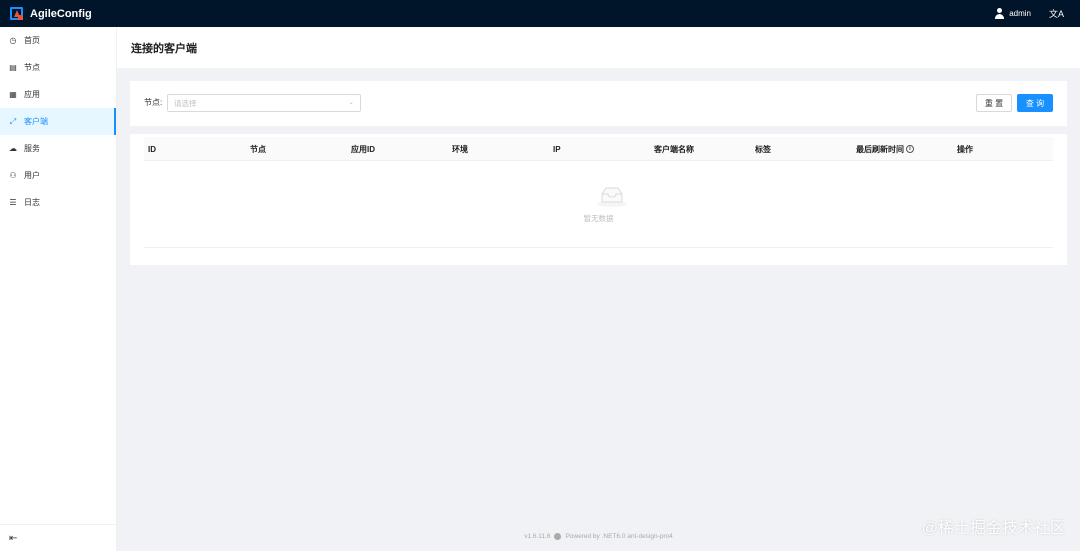 This screenshot has width=1080, height=551. I want to click on search-form: 节点: 请选择 ⌄ 重 置 查 询, so click(598, 103).